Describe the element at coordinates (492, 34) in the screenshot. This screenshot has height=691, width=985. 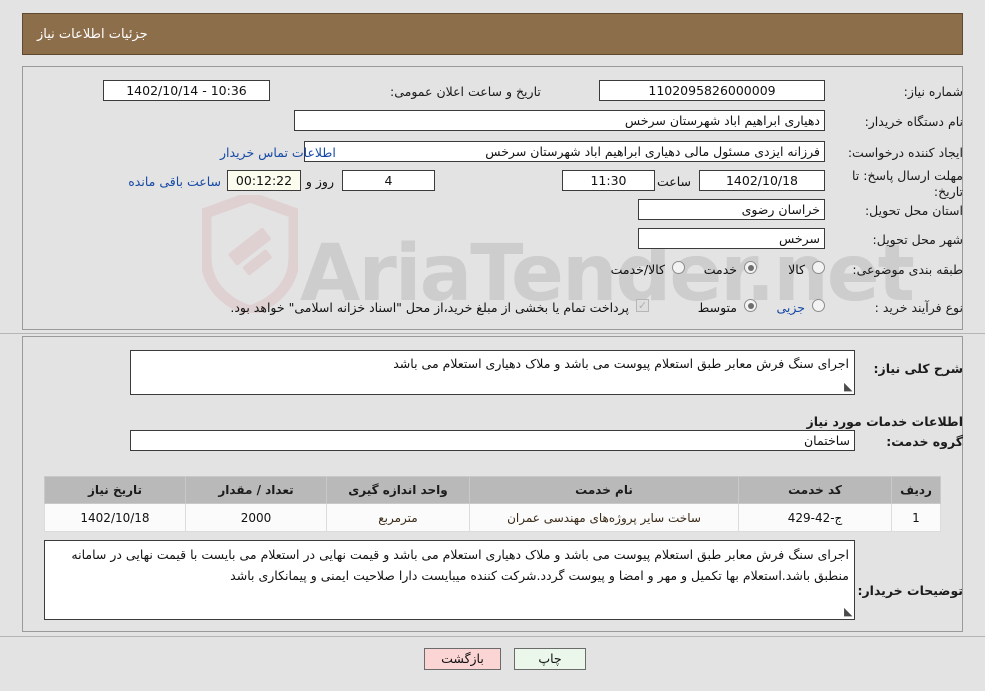
I see `page-title: جزئیات اطلاعات نیاز` at that location.